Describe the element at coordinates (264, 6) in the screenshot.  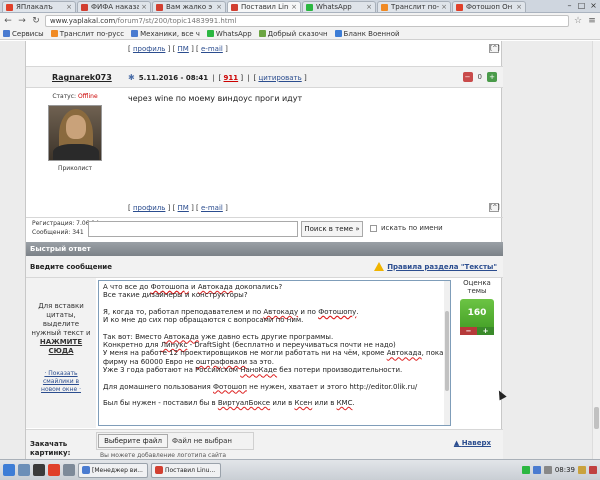
I see `browser-tab: Поставил Linu ×` at that location.